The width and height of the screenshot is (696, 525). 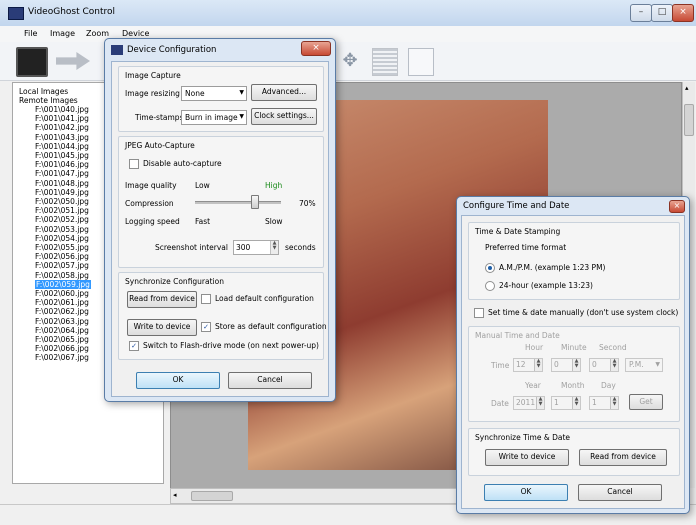 What do you see at coordinates (677, 206) in the screenshot?
I see `time-config-close-icon: ×` at bounding box center [677, 206].